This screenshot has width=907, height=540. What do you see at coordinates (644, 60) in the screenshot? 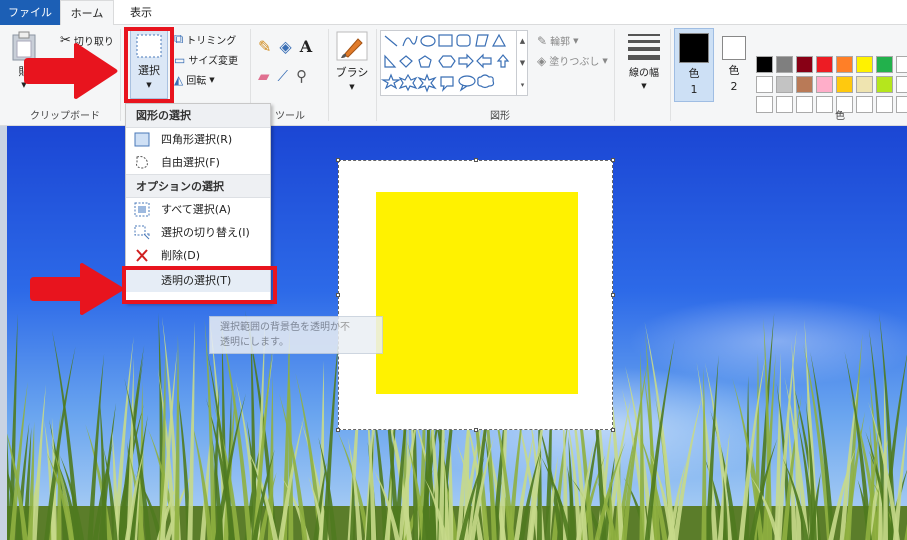
I see `size-button: 線の幅 ▼` at bounding box center [644, 60].